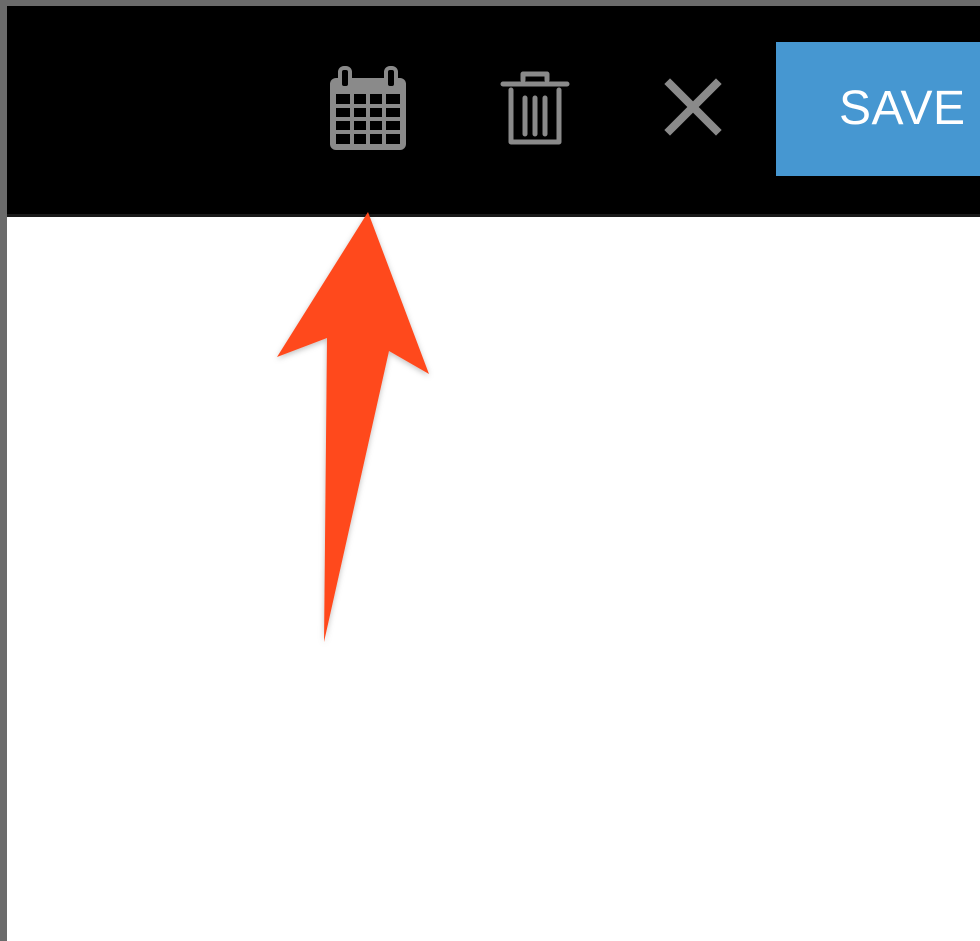  What do you see at coordinates (357, 432) in the screenshot?
I see `annotation-arrow-icon` at bounding box center [357, 432].